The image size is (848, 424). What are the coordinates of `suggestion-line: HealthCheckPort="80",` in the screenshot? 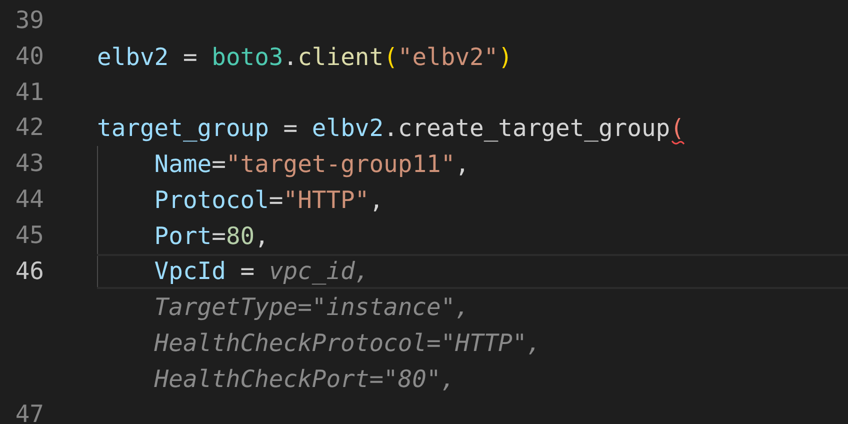 It's located at (305, 379).